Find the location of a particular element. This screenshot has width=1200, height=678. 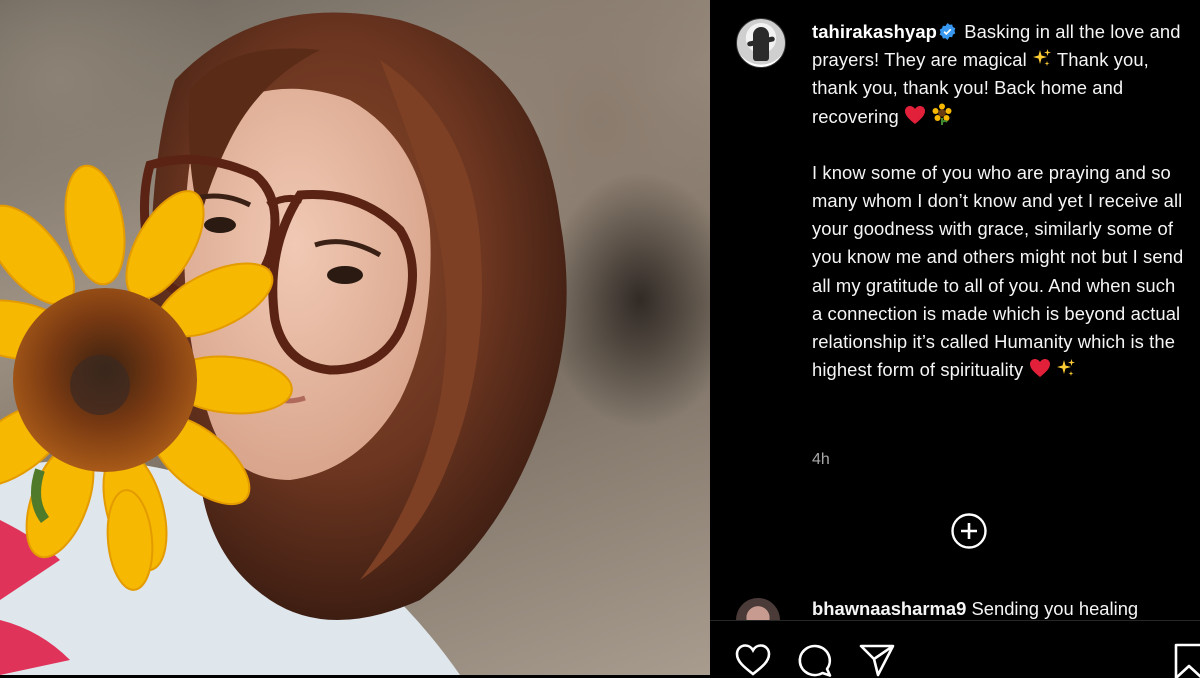

add-comment-icon is located at coordinates (969, 531).